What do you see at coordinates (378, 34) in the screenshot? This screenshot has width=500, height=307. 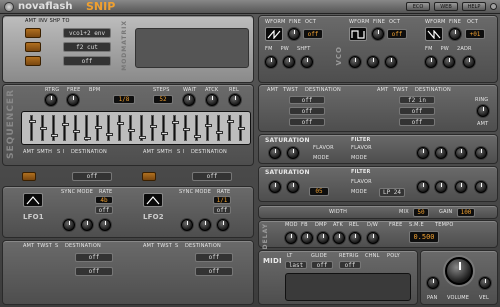 I see `vco2-fine-knob` at bounding box center [378, 34].